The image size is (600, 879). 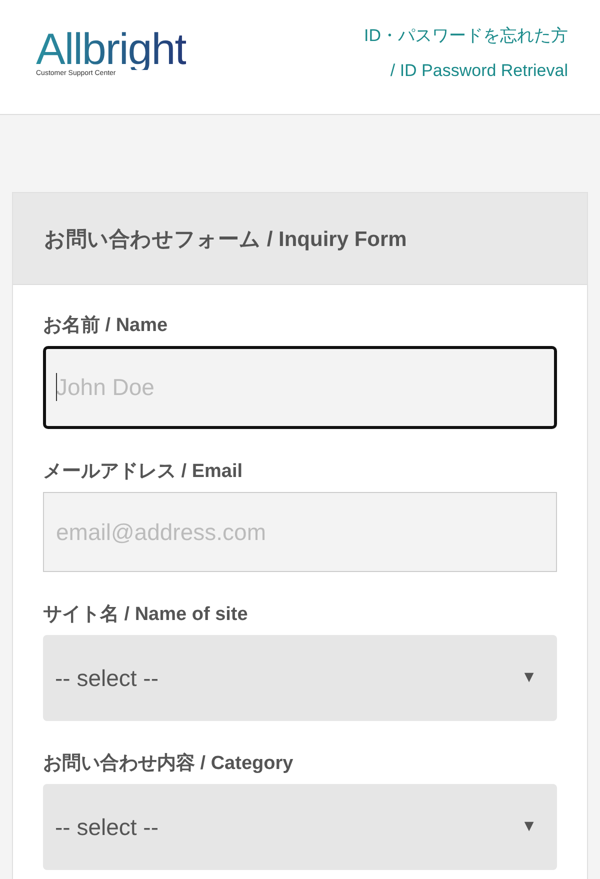 What do you see at coordinates (146, 615) in the screenshot?
I see `field-label: サイト名 / Name of site` at bounding box center [146, 615].